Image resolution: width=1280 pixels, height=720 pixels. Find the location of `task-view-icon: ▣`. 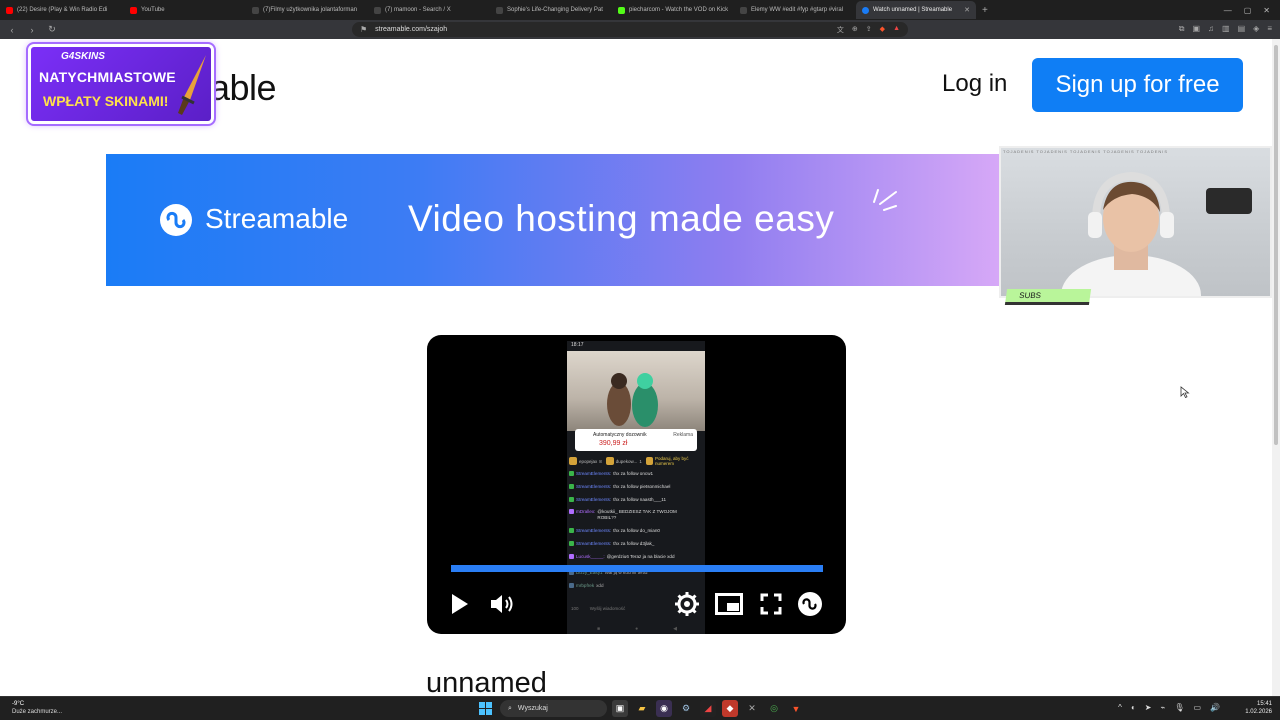

task-view-icon: ▣ is located at coordinates (620, 708).